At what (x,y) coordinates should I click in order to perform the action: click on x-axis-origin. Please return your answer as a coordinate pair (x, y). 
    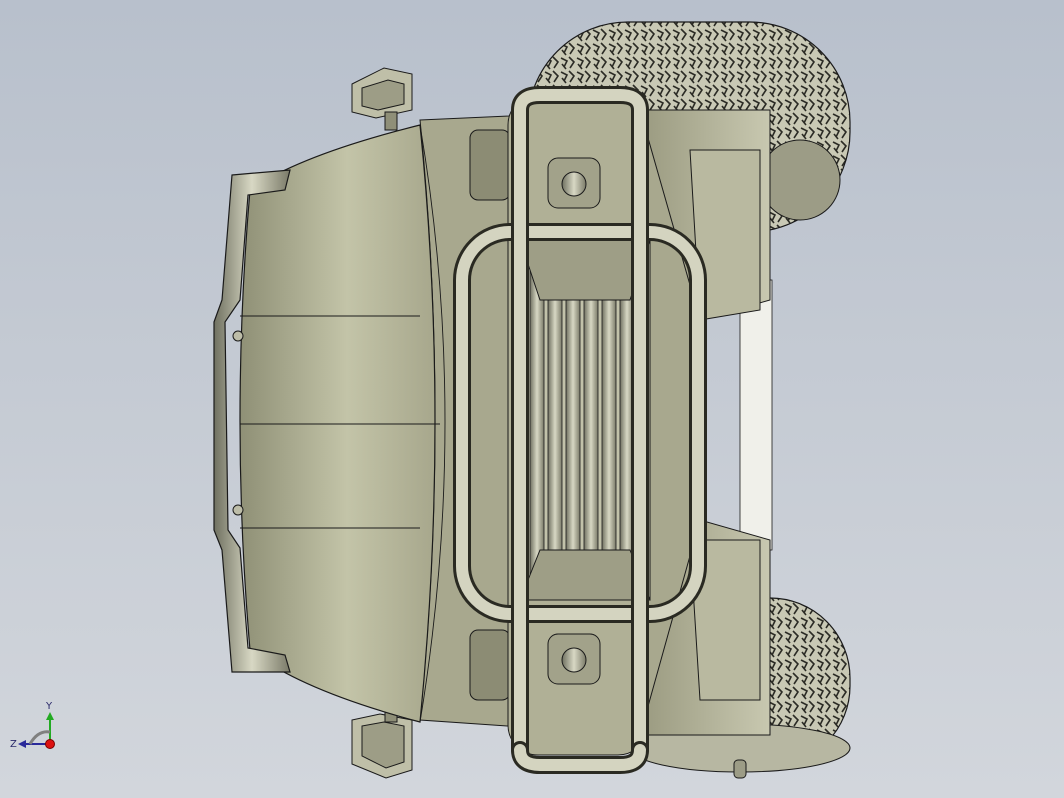
    Looking at the image, I should click on (50, 744).